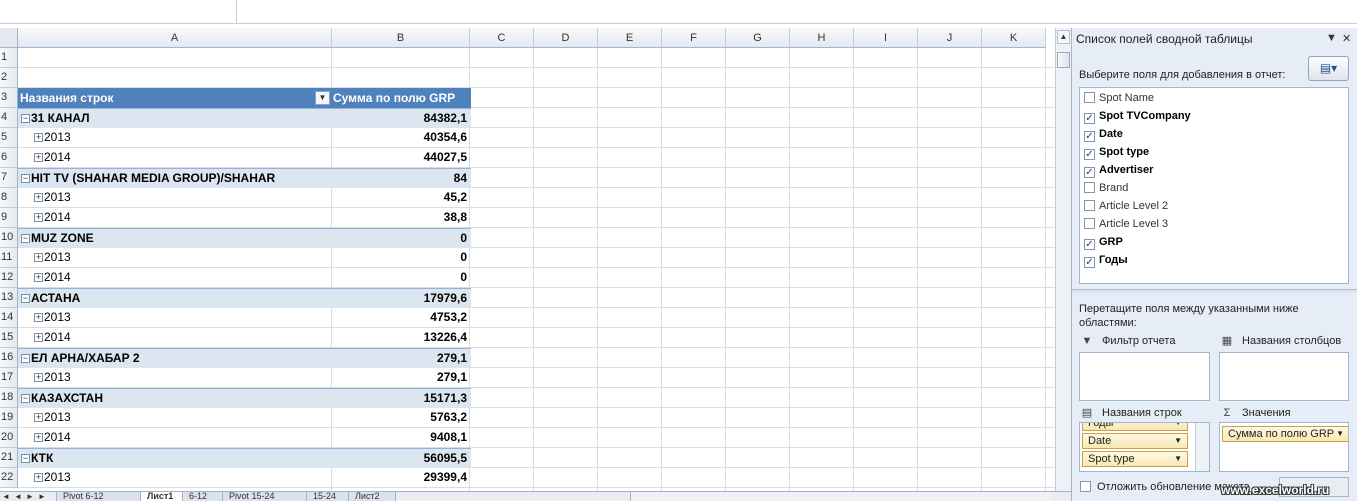 Image resolution: width=1357 pixels, height=501 pixels. I want to click on row-header: 15, so click(9, 338).